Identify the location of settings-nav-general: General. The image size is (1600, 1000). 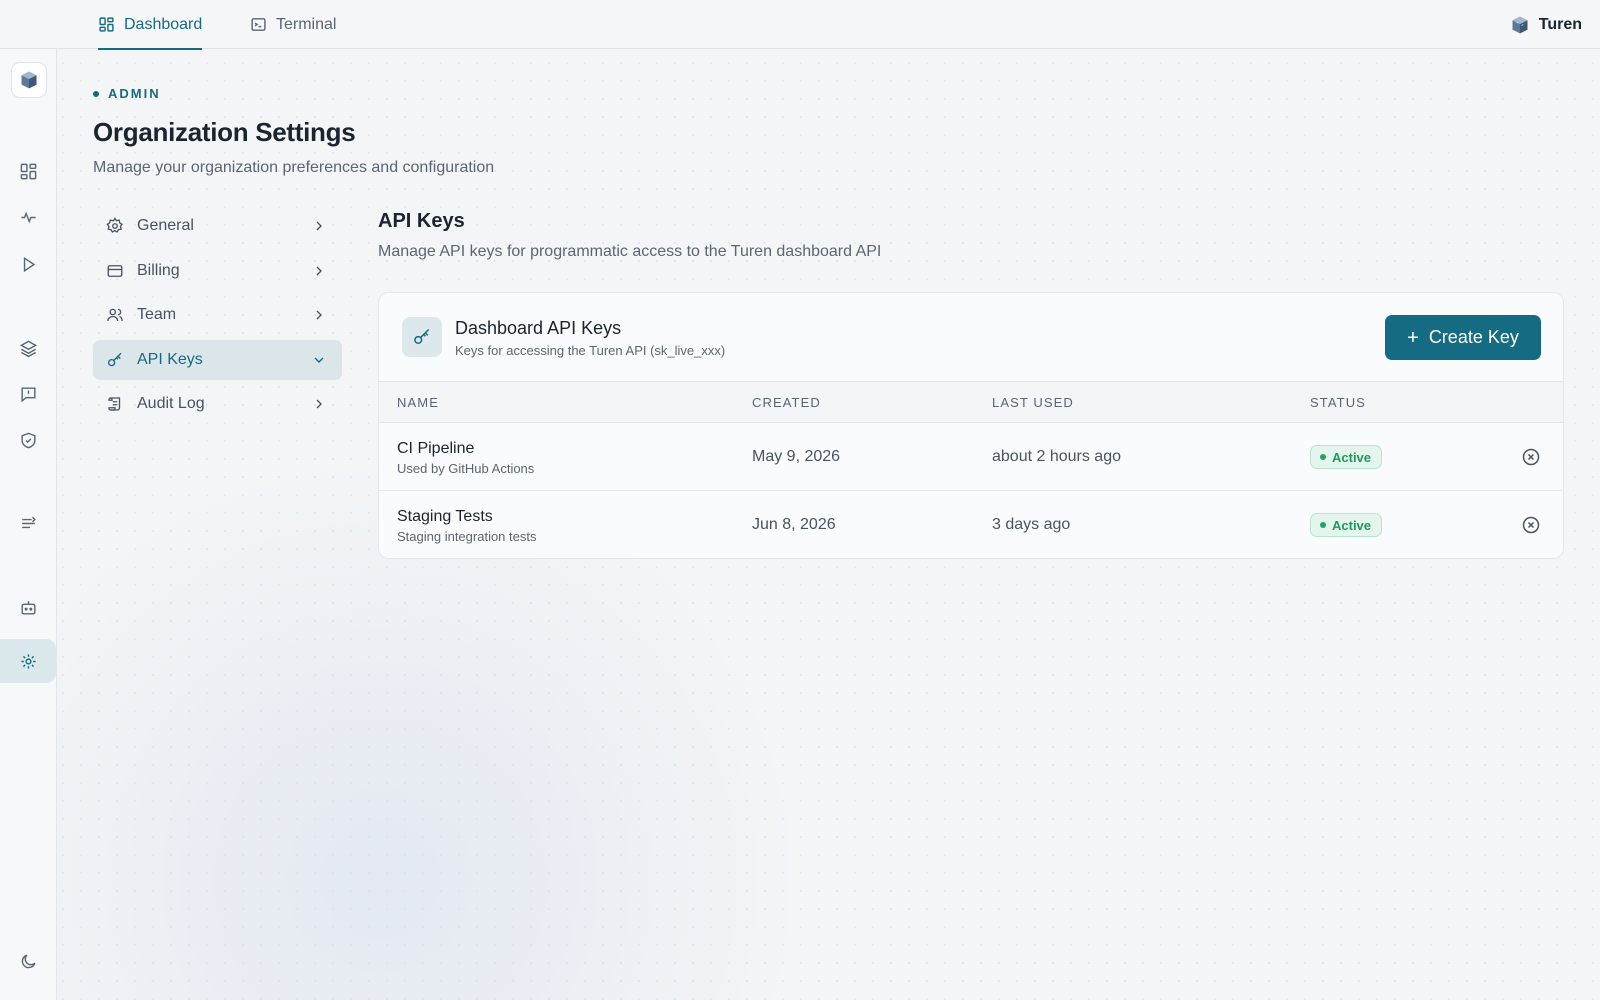
(217, 226).